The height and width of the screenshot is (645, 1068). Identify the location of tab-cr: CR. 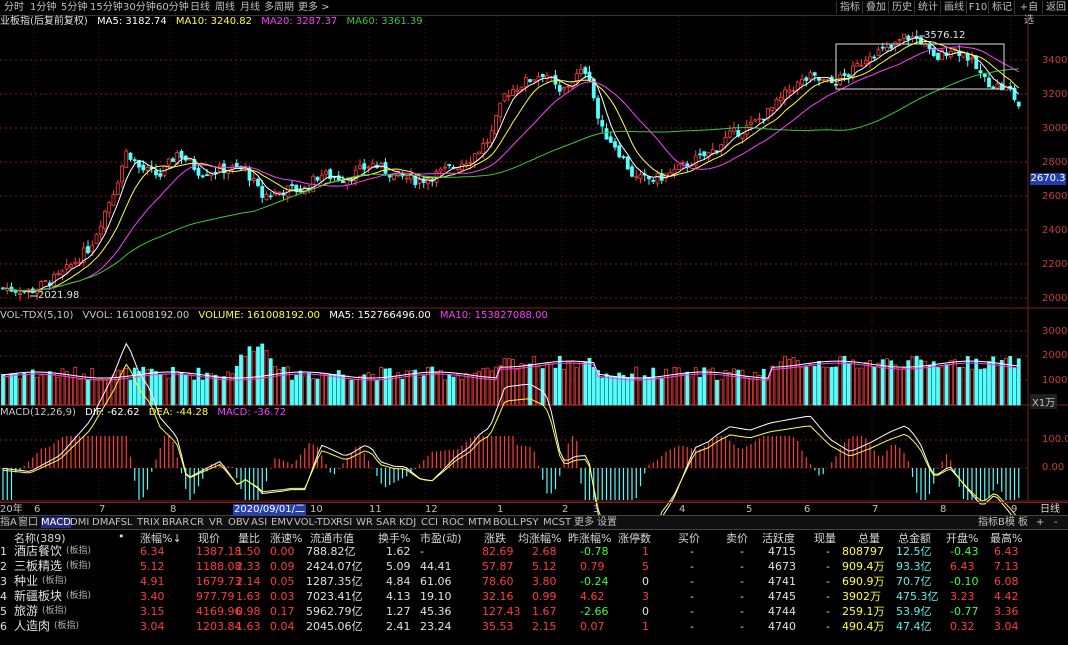
(197, 522).